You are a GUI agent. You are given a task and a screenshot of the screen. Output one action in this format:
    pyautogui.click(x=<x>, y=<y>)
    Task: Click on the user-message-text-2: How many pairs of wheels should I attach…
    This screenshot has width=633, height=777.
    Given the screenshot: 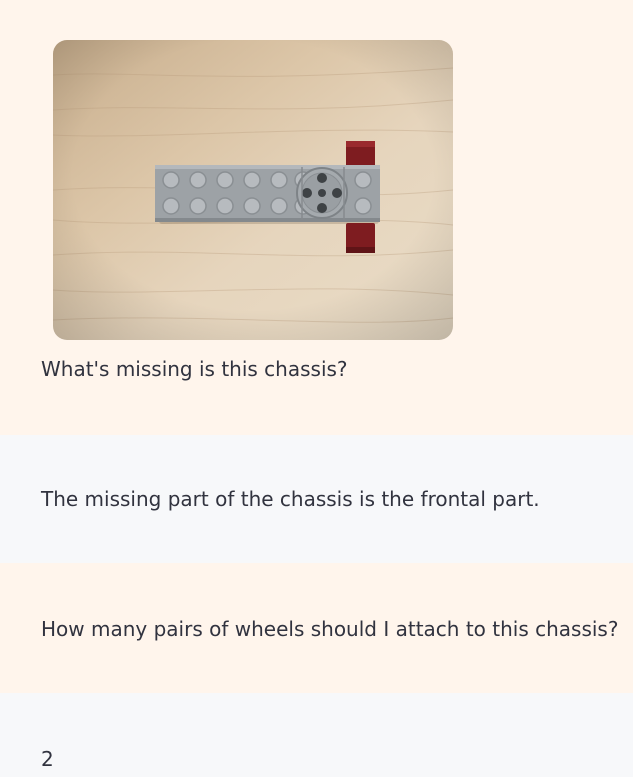 What is the action you would take?
    pyautogui.click(x=330, y=629)
    